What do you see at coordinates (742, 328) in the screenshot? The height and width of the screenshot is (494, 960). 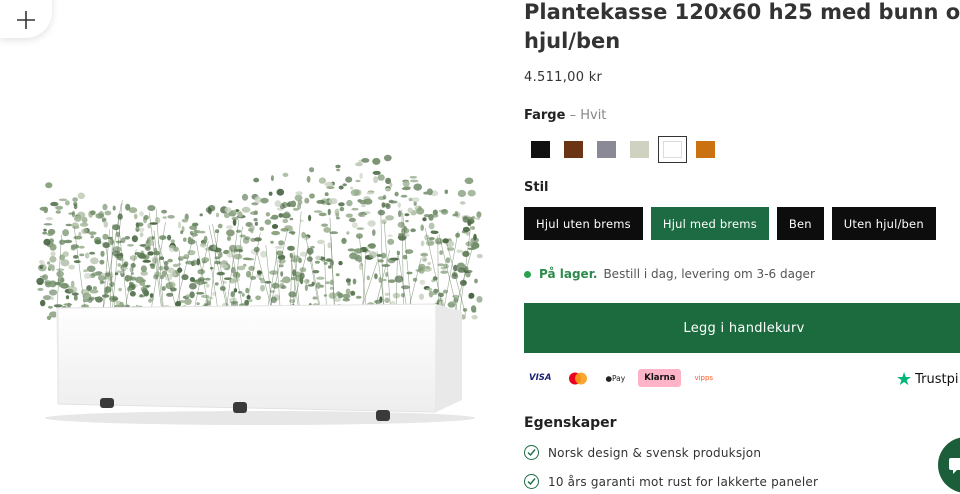 I see `add-to-cart-button: Legg i handlekurv` at bounding box center [742, 328].